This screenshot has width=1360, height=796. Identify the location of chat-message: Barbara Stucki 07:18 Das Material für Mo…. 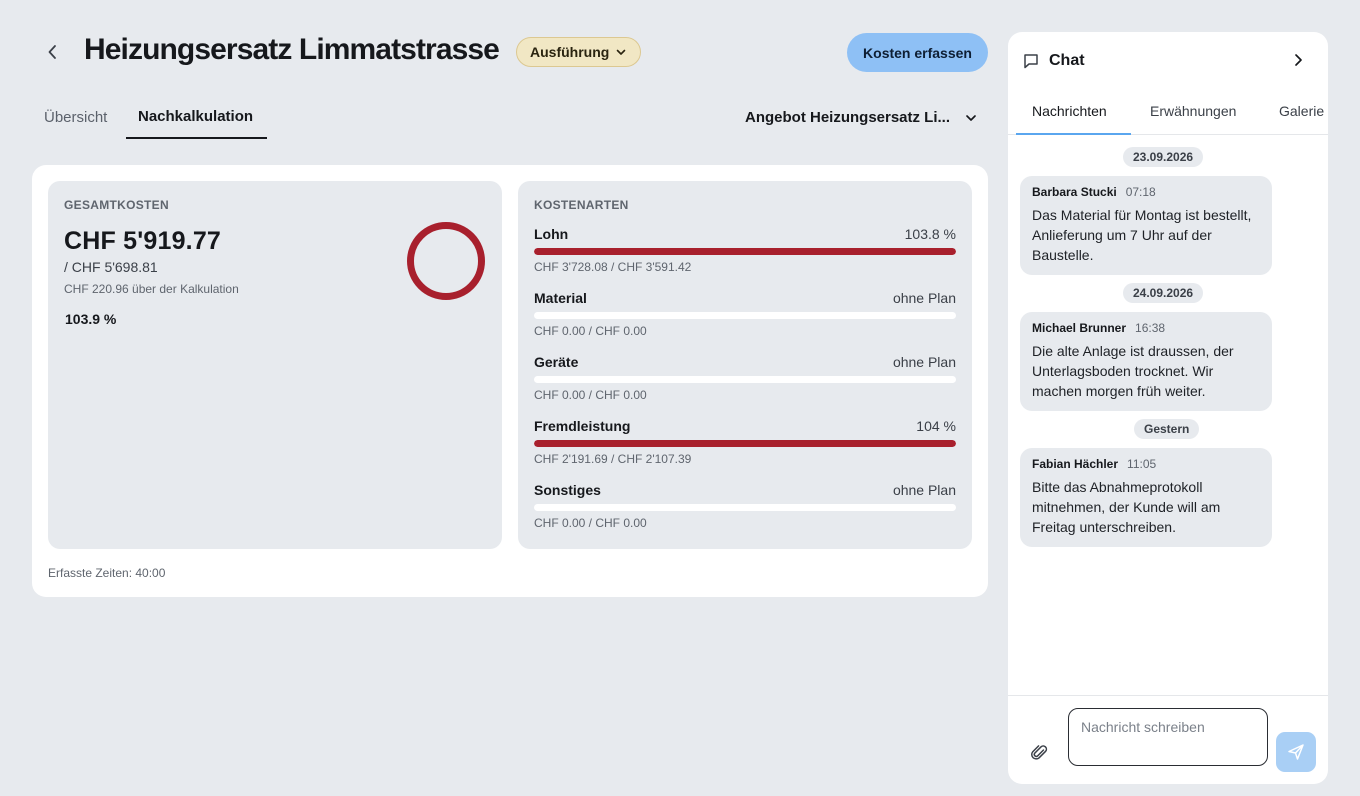
(1146, 225).